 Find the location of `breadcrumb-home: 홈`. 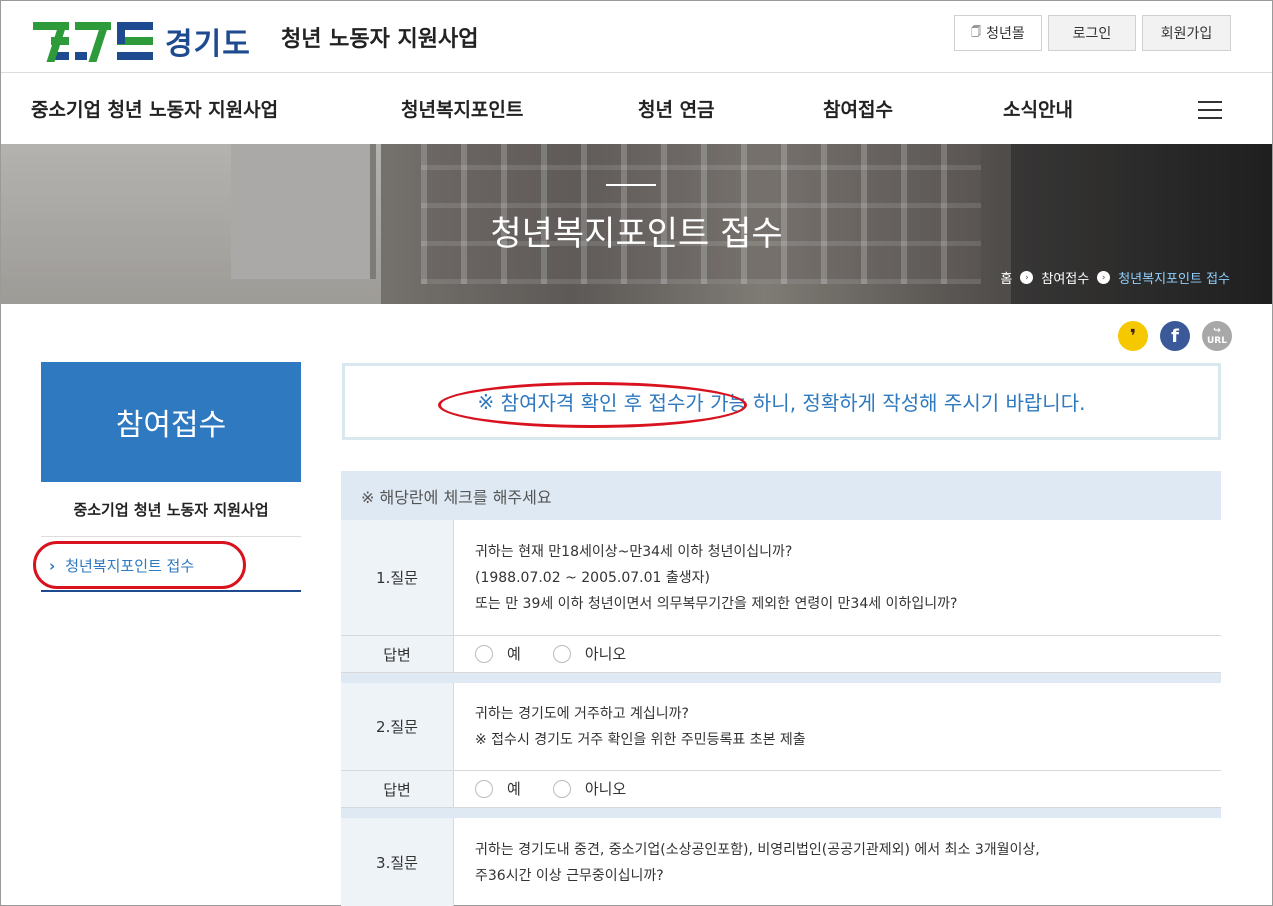

breadcrumb-home: 홈 is located at coordinates (1006, 277).